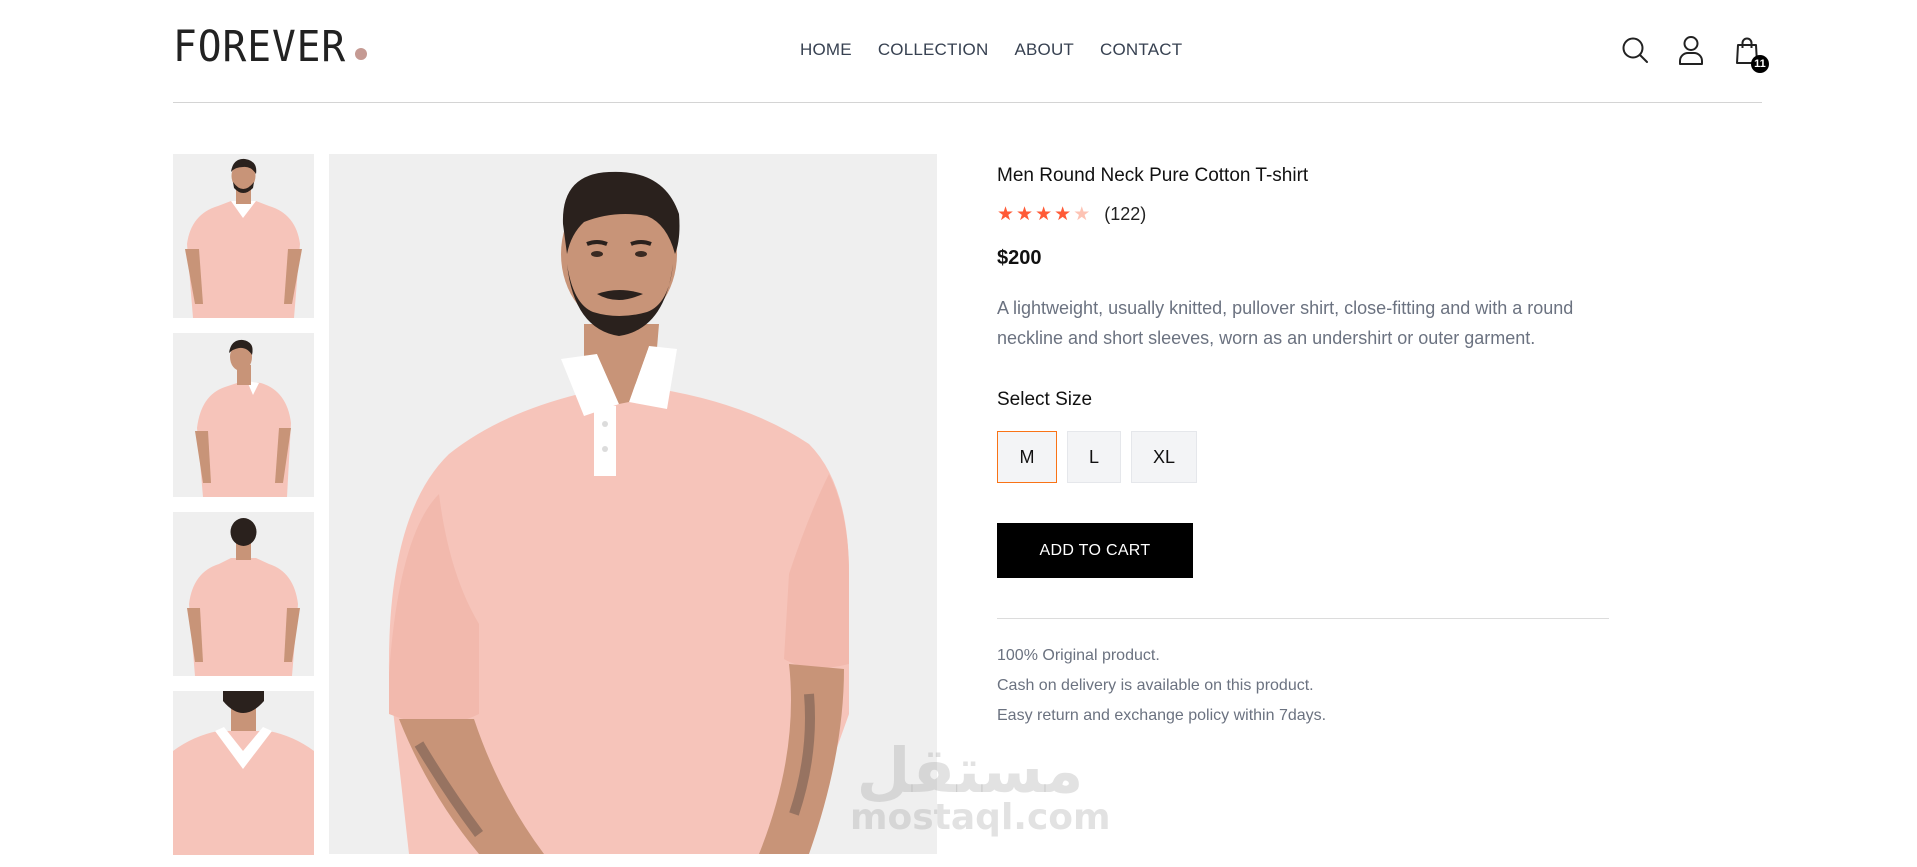  I want to click on logo-text: FOREVER, so click(260, 47).